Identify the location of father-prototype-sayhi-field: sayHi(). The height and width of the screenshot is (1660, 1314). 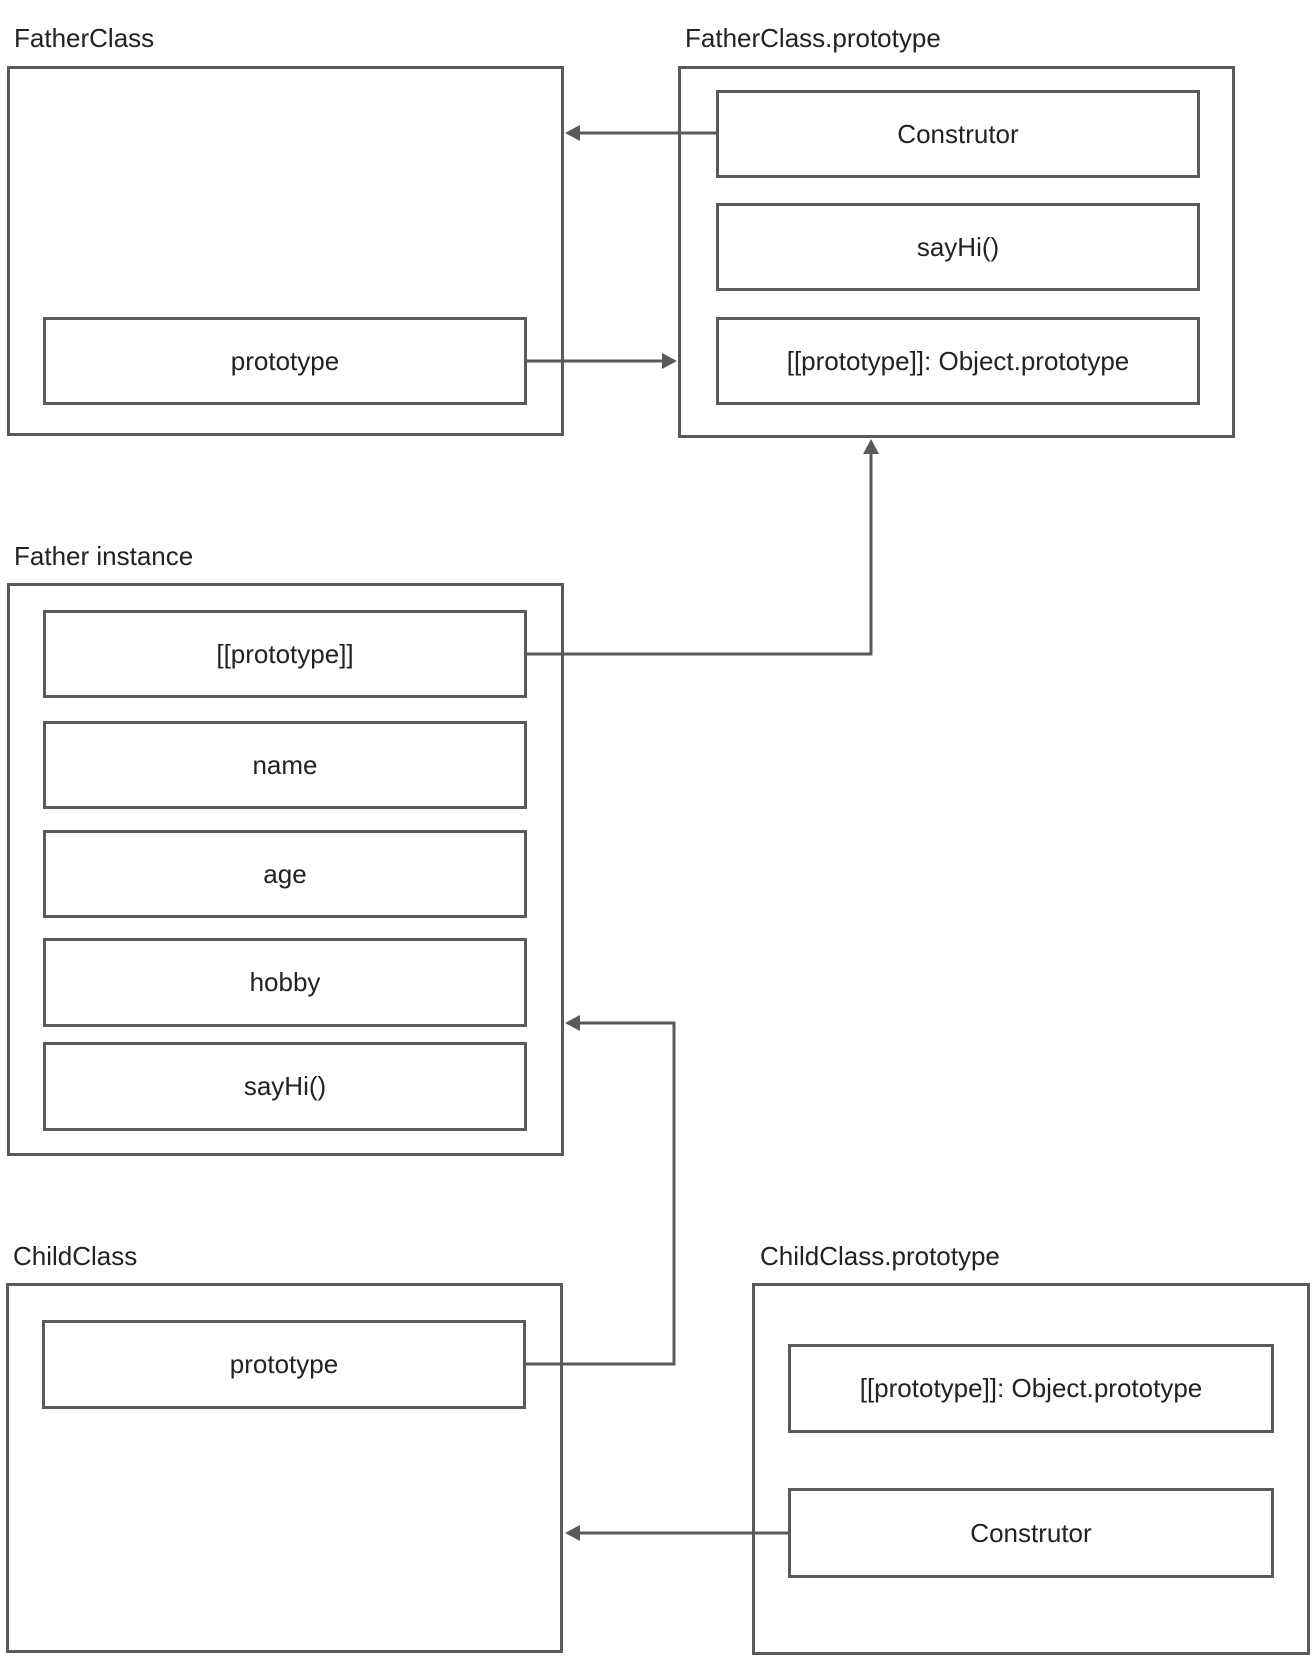
(958, 247).